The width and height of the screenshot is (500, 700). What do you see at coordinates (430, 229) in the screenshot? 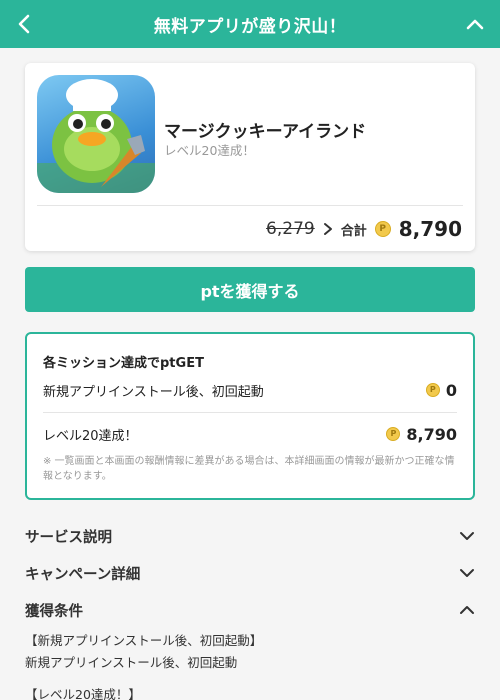
I see `total-price: 8,790` at bounding box center [430, 229].